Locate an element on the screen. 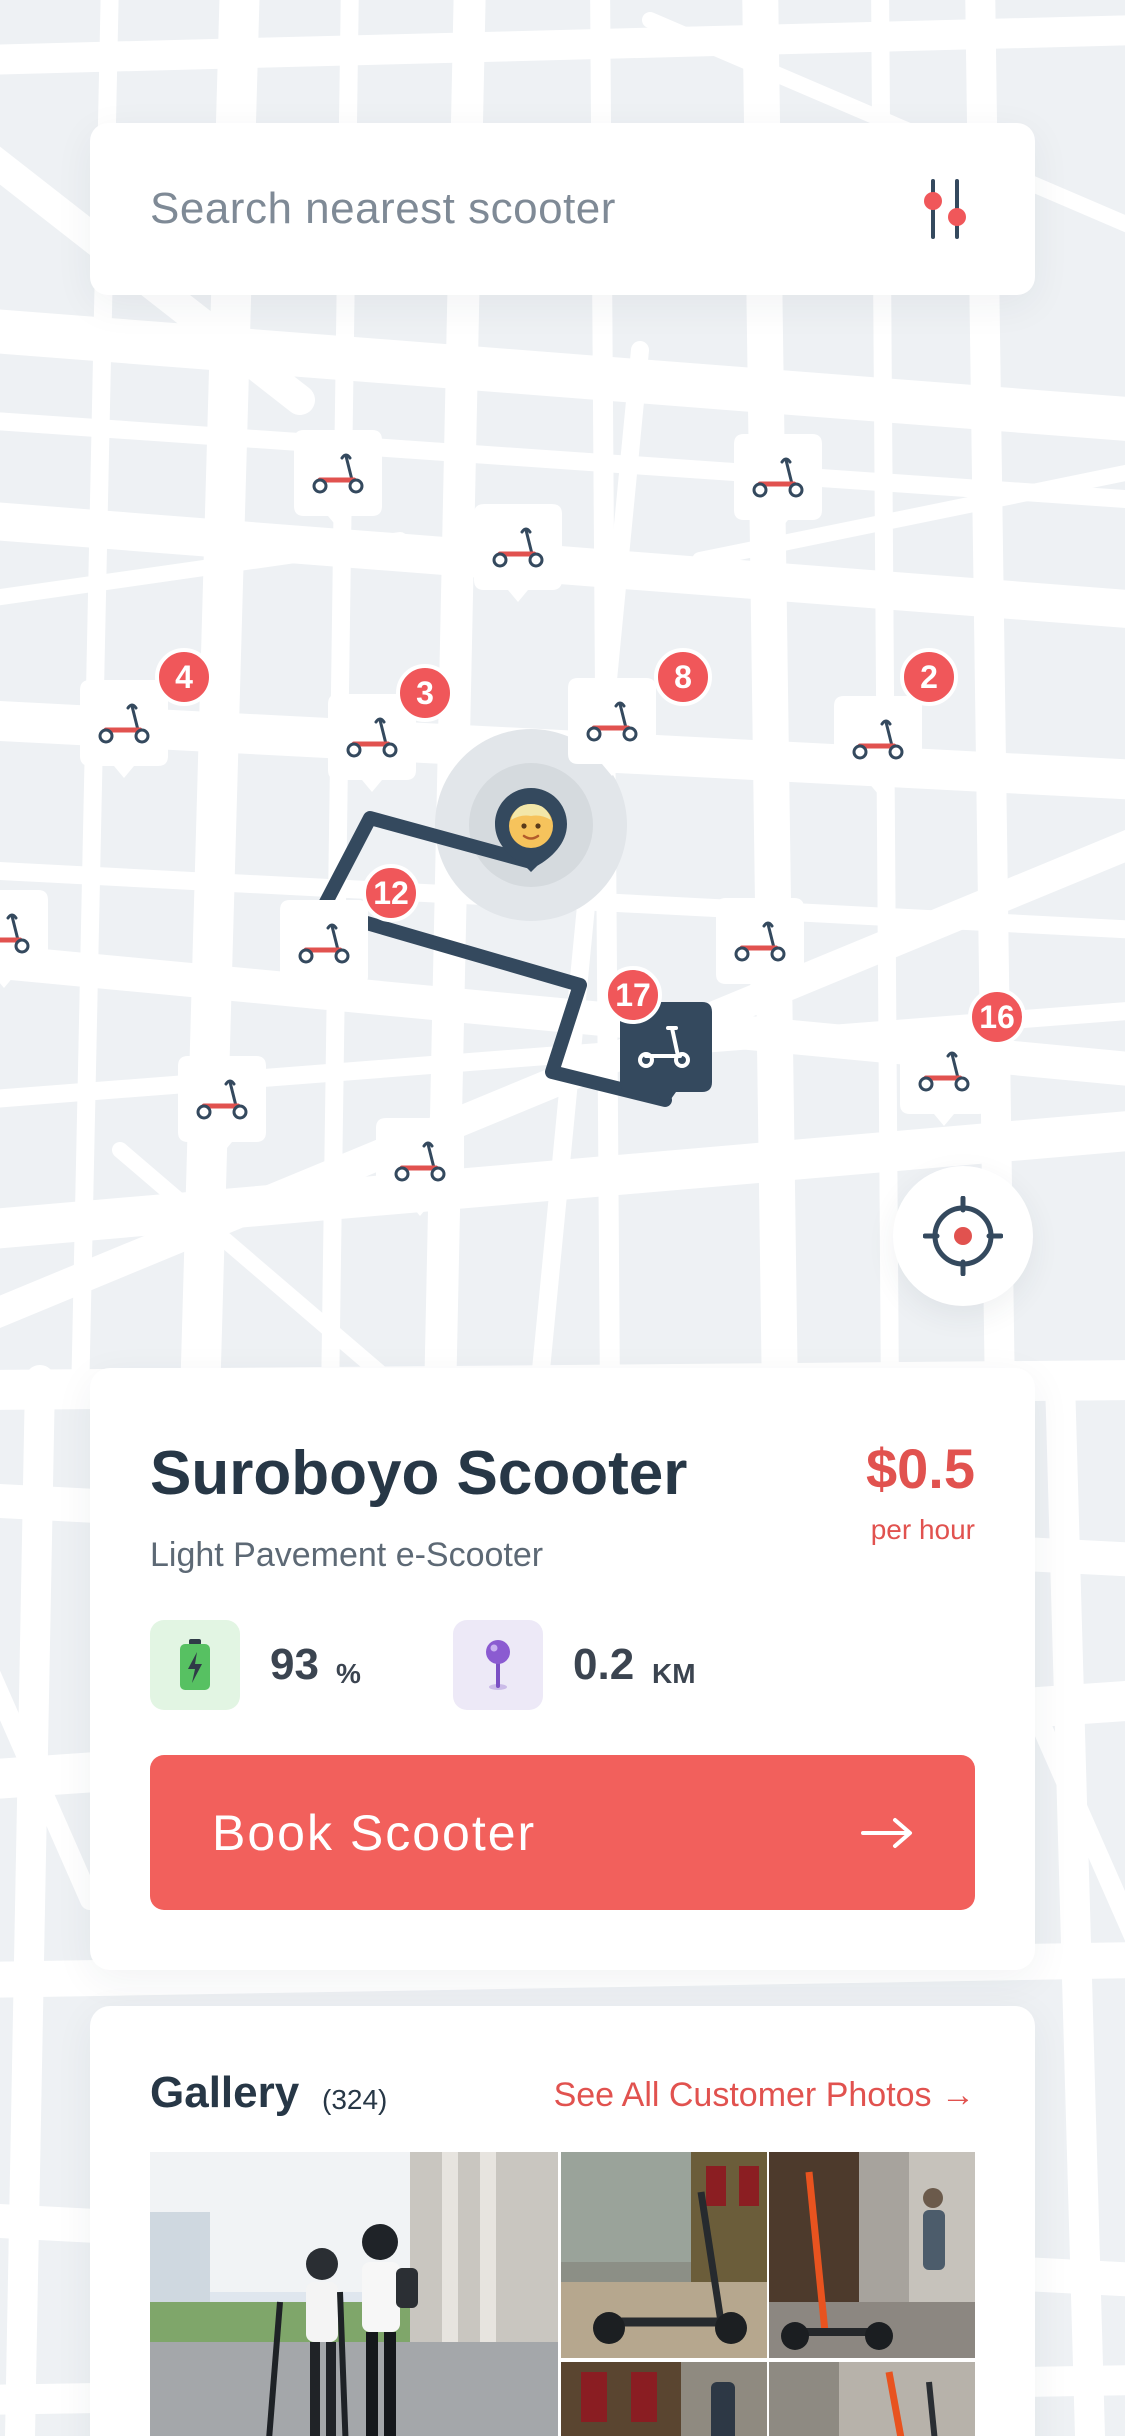 Image resolution: width=1125 pixels, height=2436 pixels. distance-value: 0.2 is located at coordinates (604, 1664).